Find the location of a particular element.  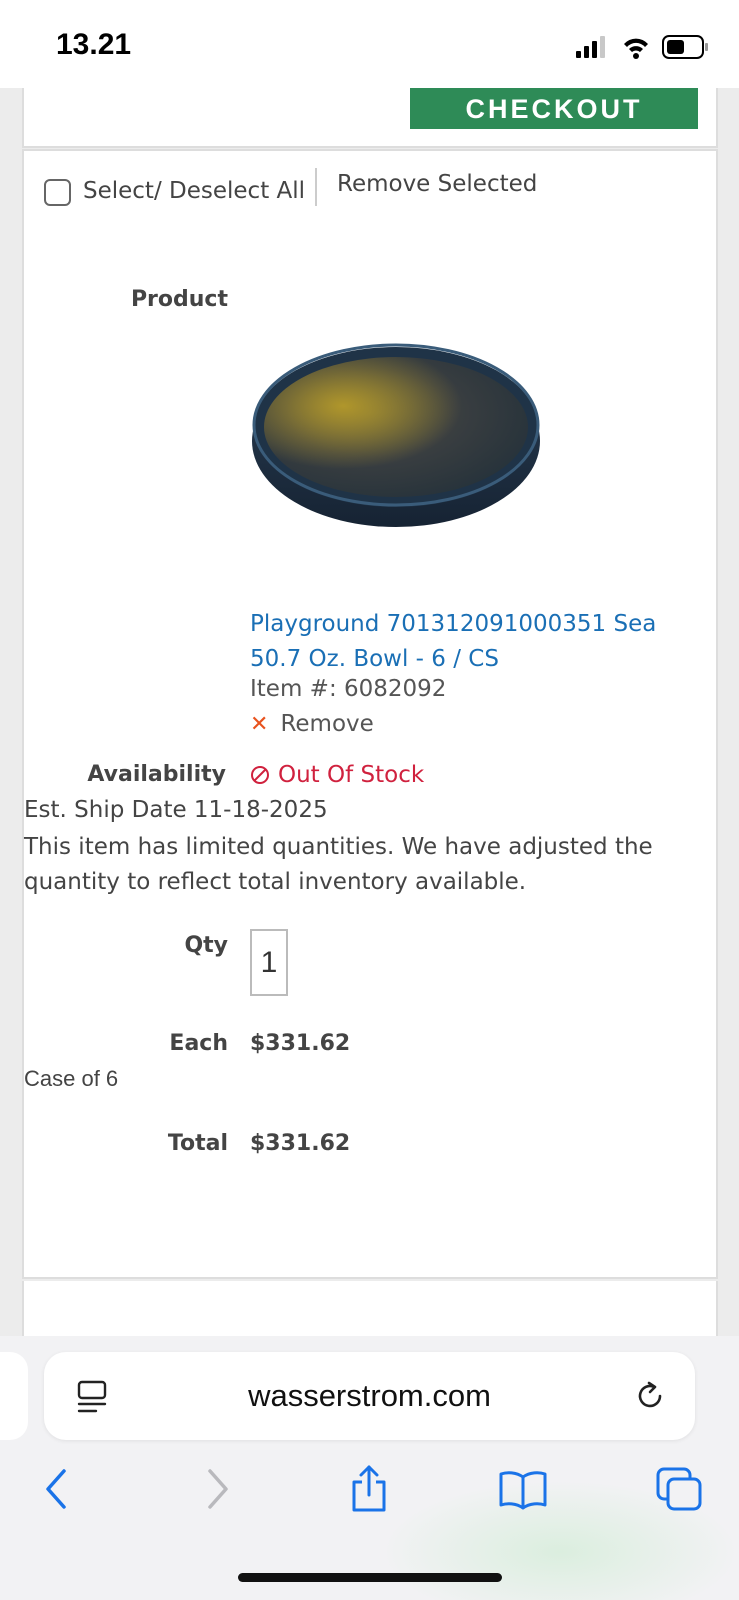

forward-icon is located at coordinates (218, 1489).